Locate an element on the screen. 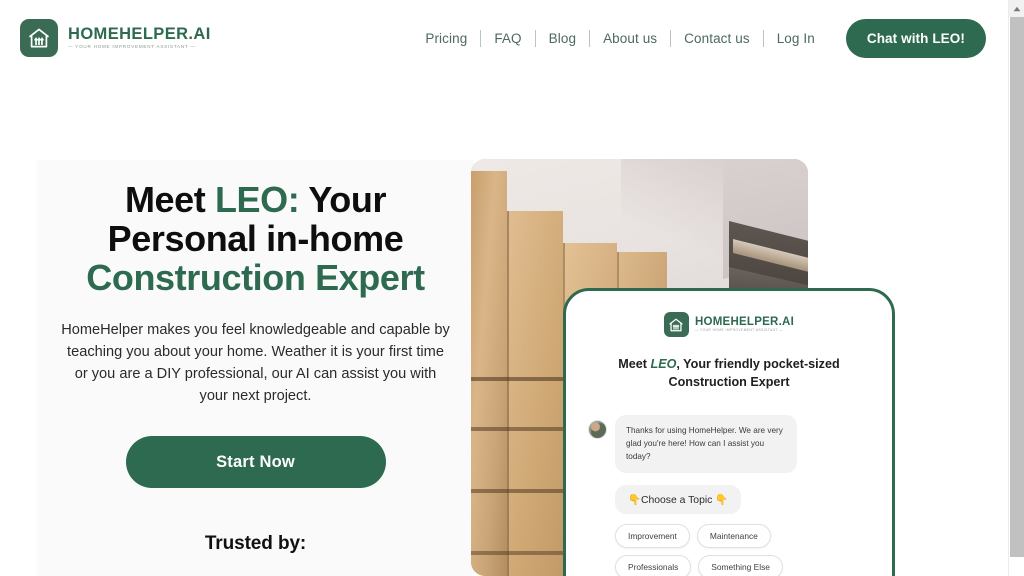 The height and width of the screenshot is (576, 1024). topic-chip-something-else: Something Else is located at coordinates (740, 565).